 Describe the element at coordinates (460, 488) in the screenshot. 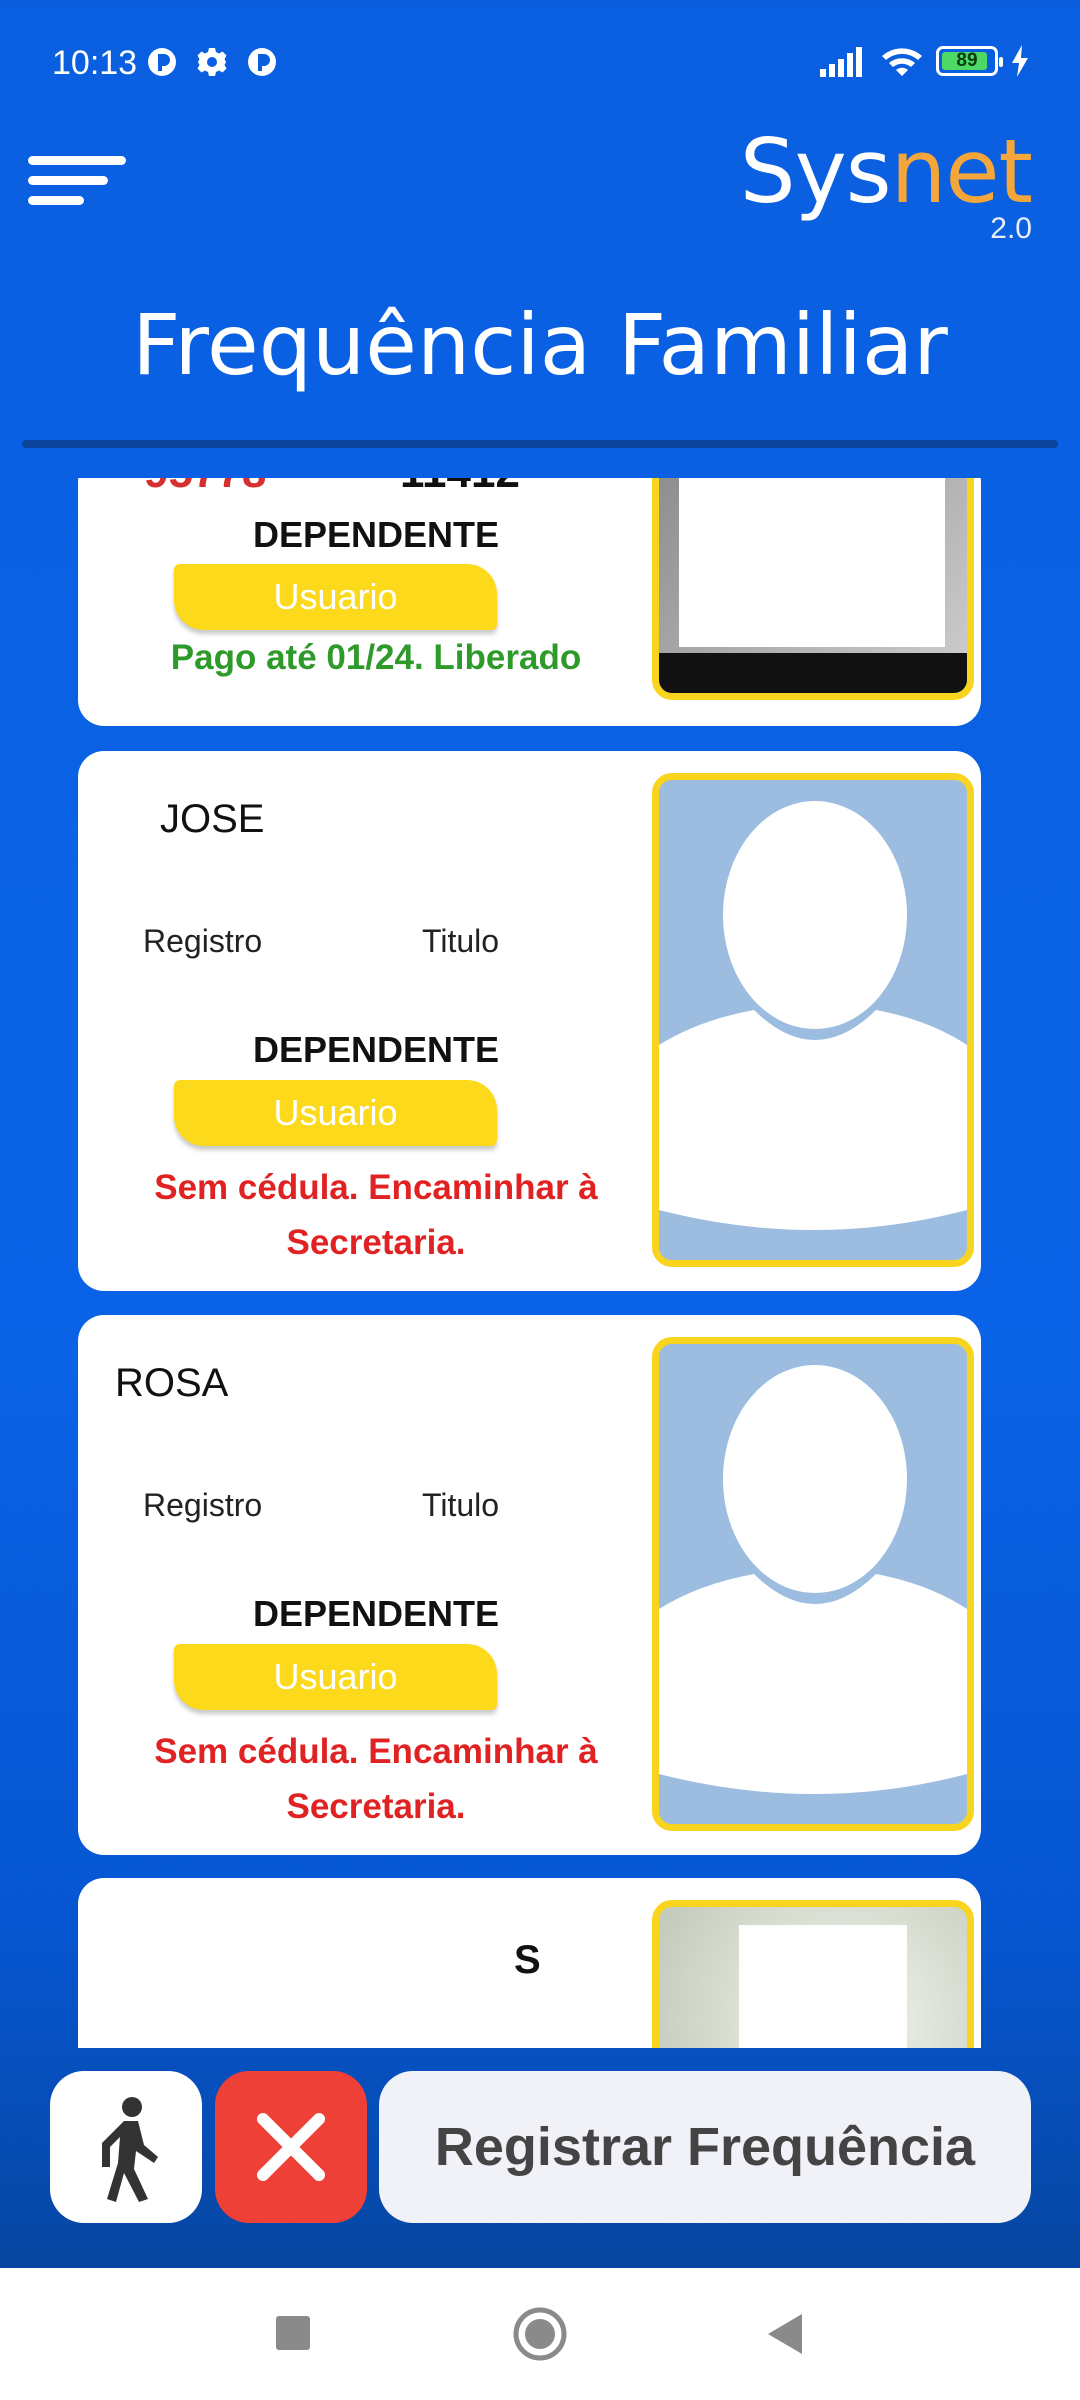

I see `titulo-value: 11412` at that location.